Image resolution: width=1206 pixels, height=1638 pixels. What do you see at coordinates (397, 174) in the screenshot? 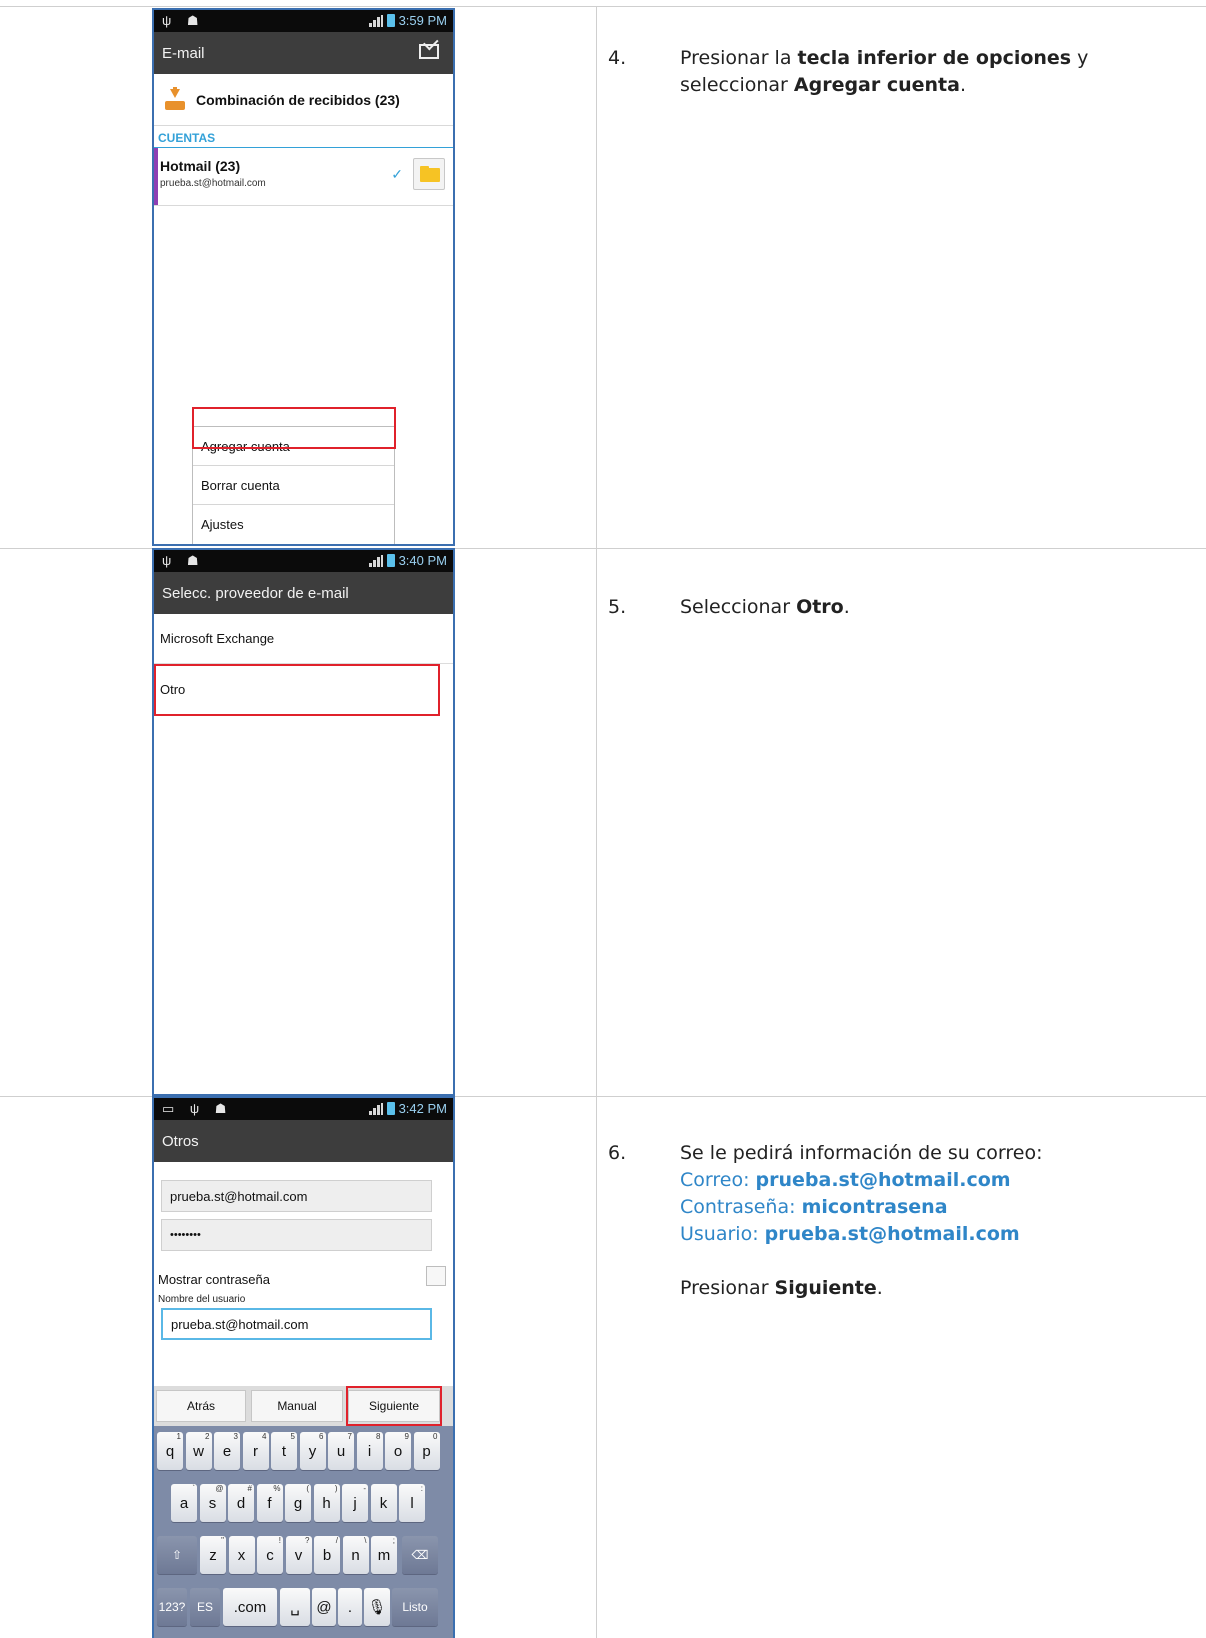
I see `checkmark-icon: ✓` at bounding box center [397, 174].